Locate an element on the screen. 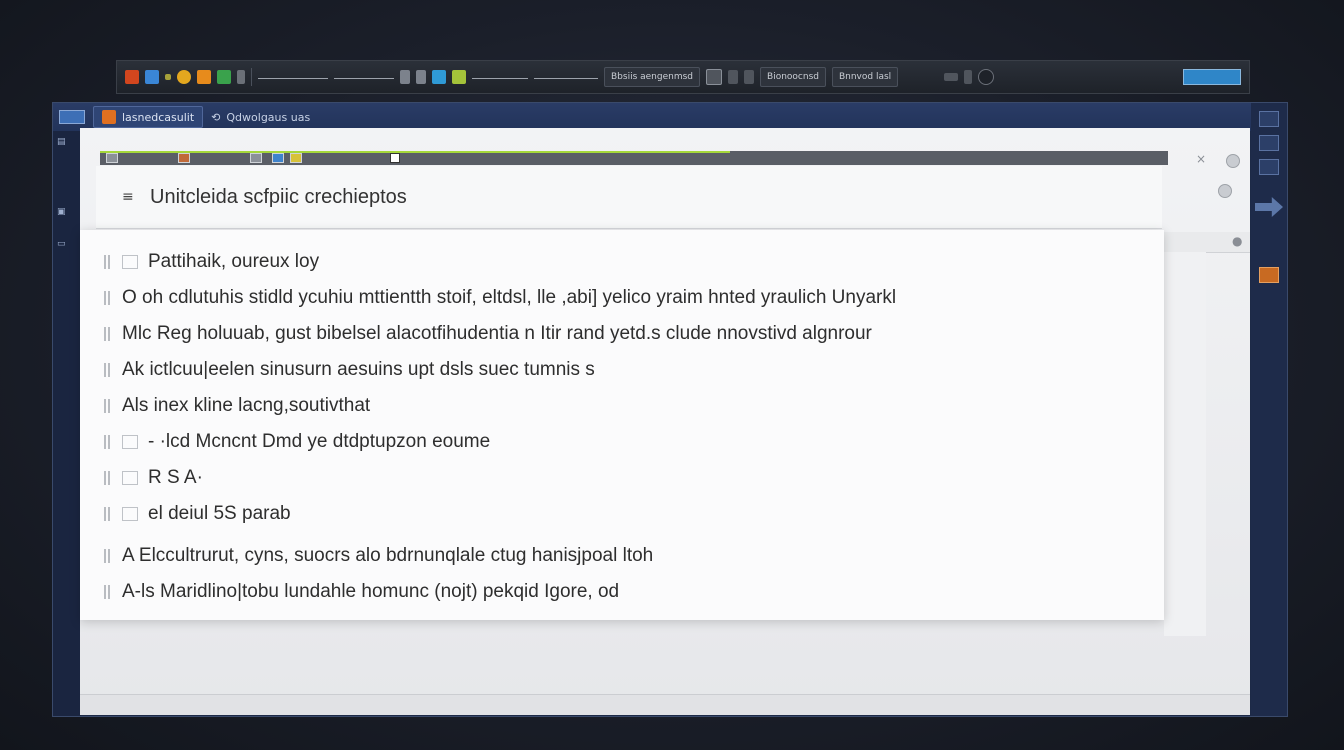  app-icon-blue is located at coordinates (152, 77).